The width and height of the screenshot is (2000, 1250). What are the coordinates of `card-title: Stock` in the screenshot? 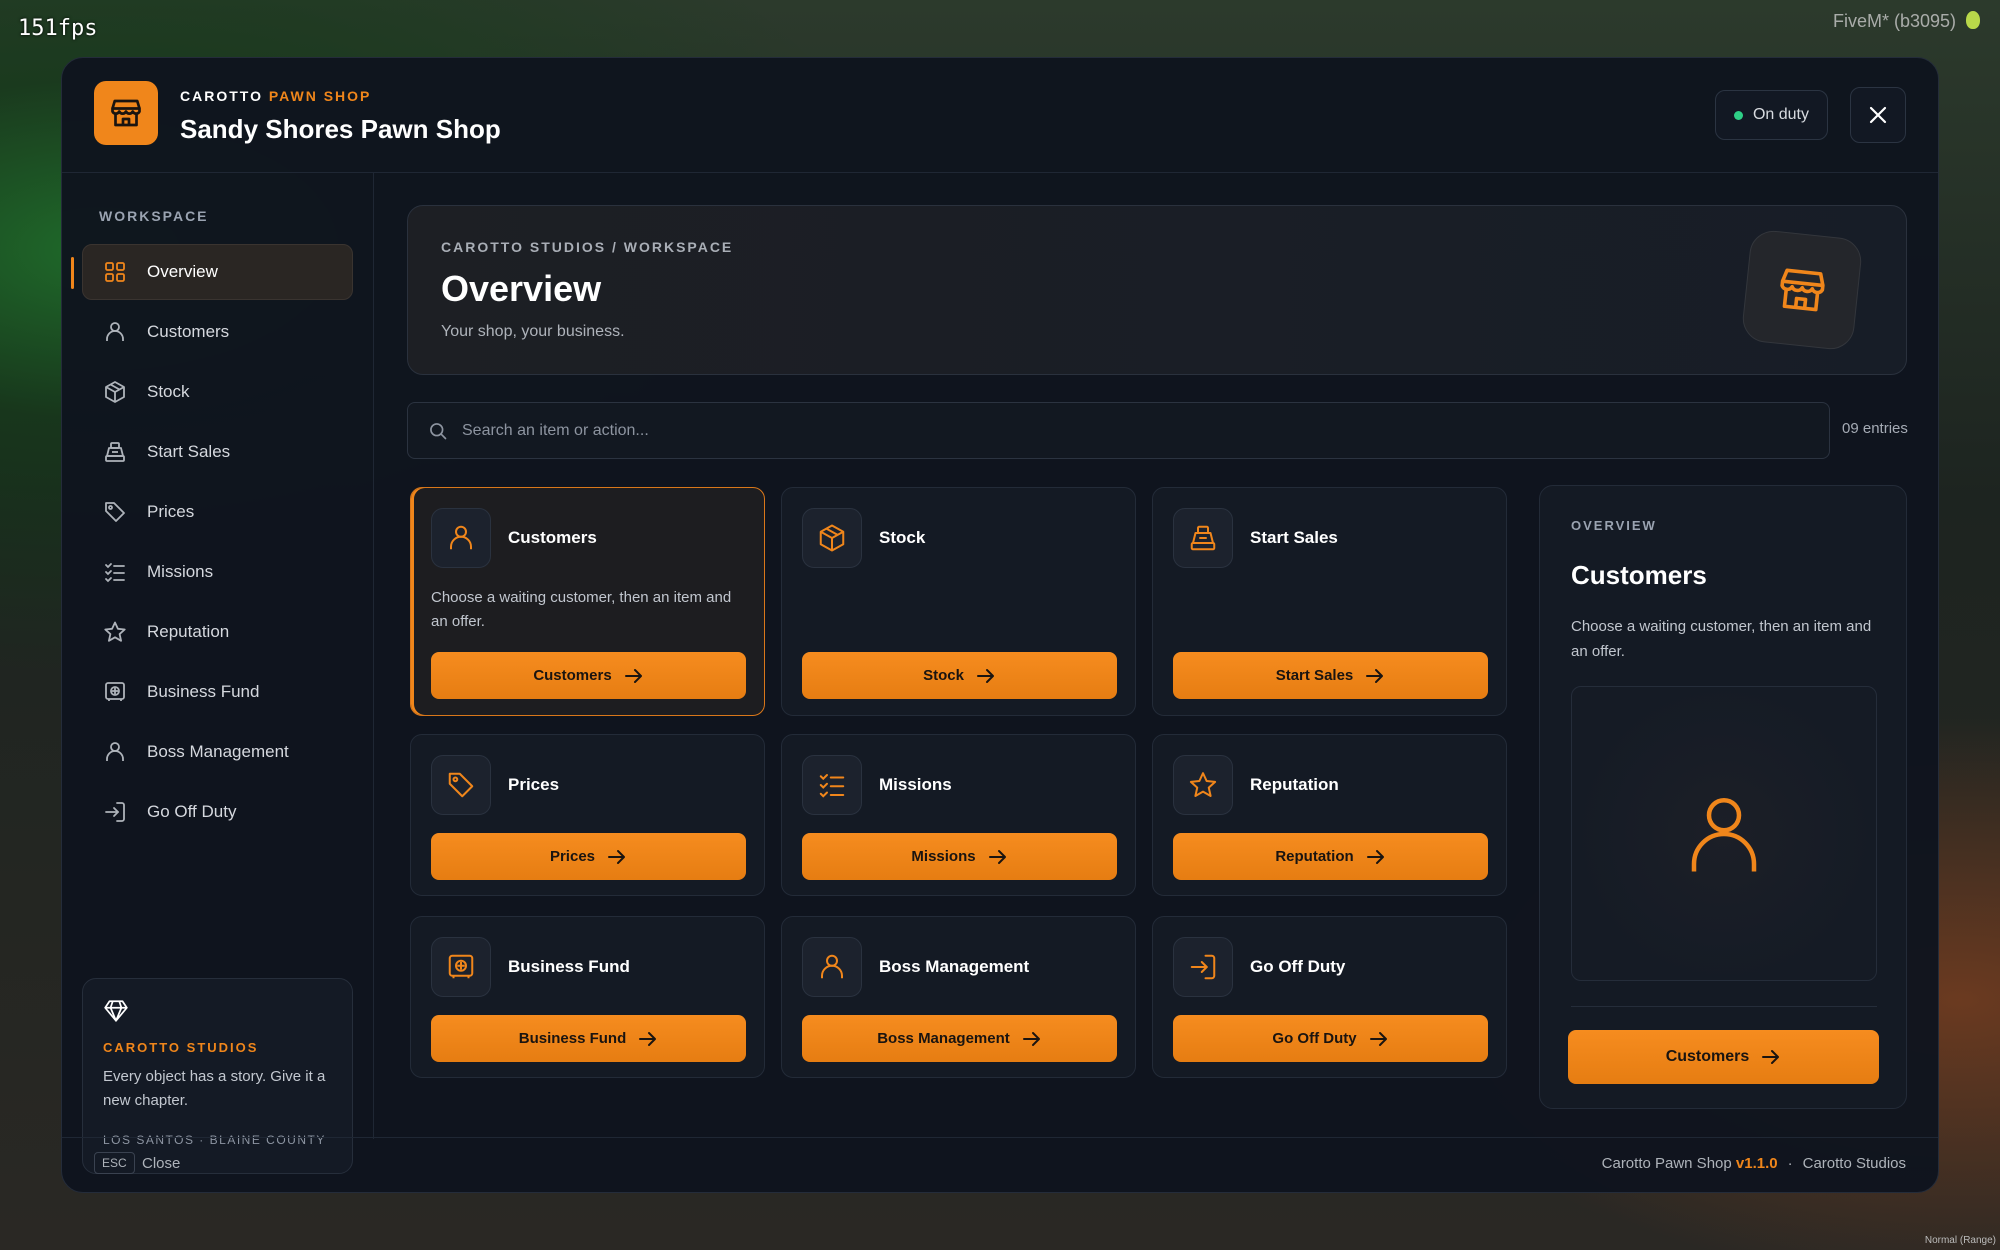 It's located at (902, 537).